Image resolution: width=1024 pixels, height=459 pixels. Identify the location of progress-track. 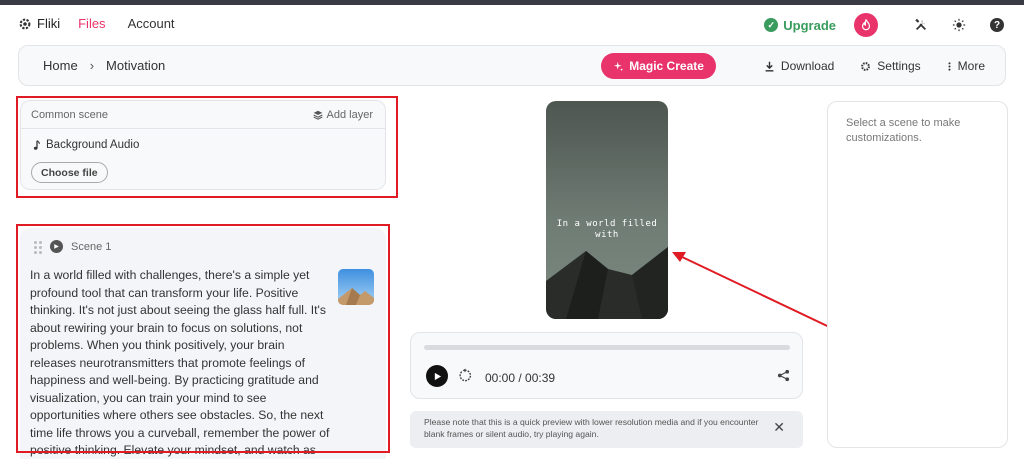
(607, 347).